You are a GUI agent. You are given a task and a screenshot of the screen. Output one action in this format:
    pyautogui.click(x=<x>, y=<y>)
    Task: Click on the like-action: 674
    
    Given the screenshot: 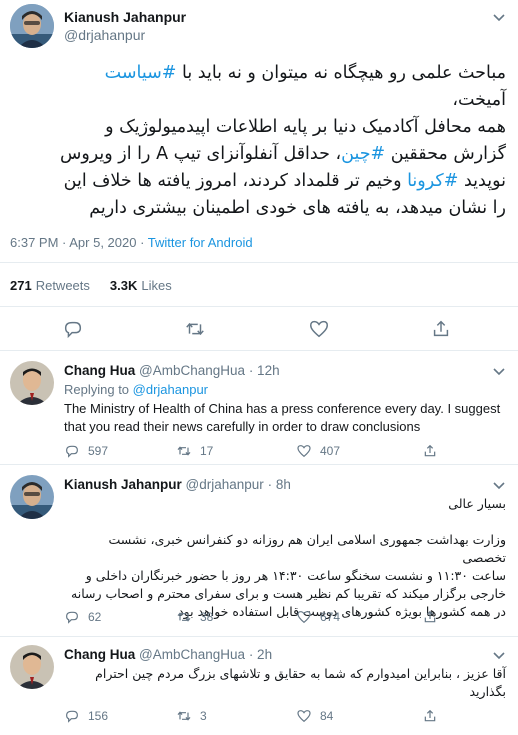 What is the action you would take?
    pyautogui.click(x=318, y=617)
    